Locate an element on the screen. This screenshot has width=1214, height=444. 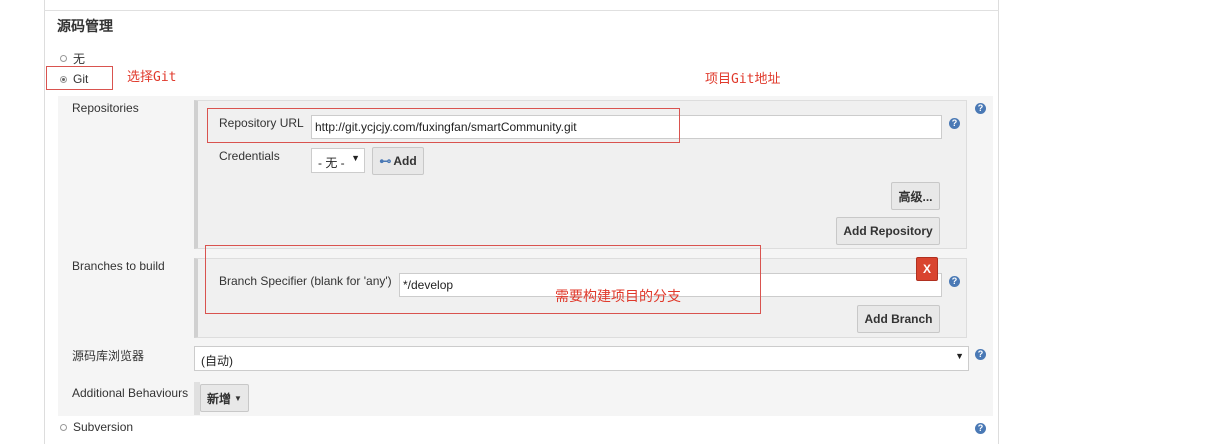
key-icon: ⊷ is located at coordinates (385, 161).